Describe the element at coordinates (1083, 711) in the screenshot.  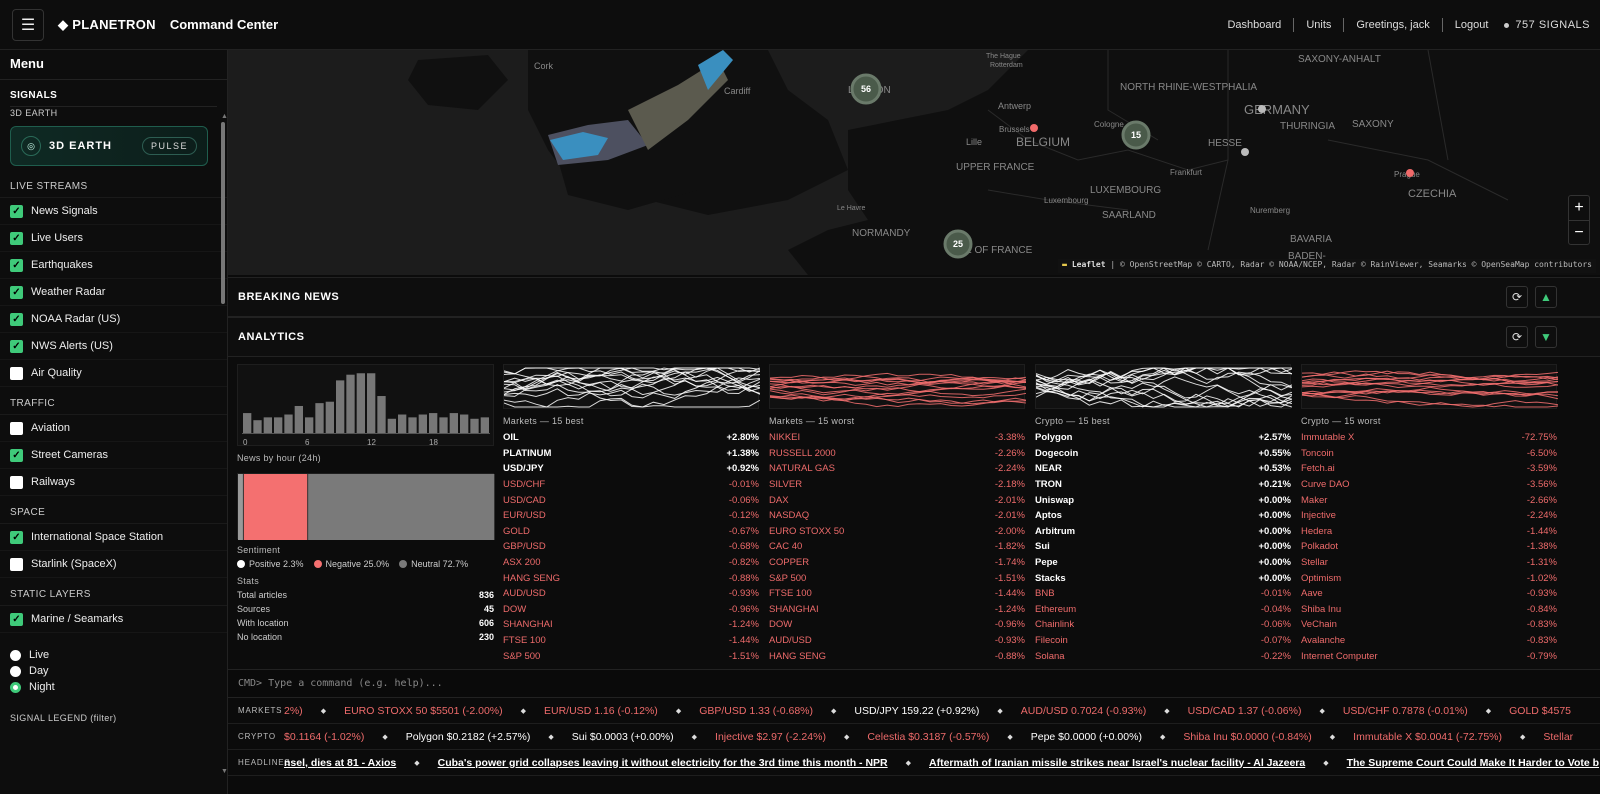
I see `ticker-item: AUD/USD 0.7024 (-0.93%)` at that location.